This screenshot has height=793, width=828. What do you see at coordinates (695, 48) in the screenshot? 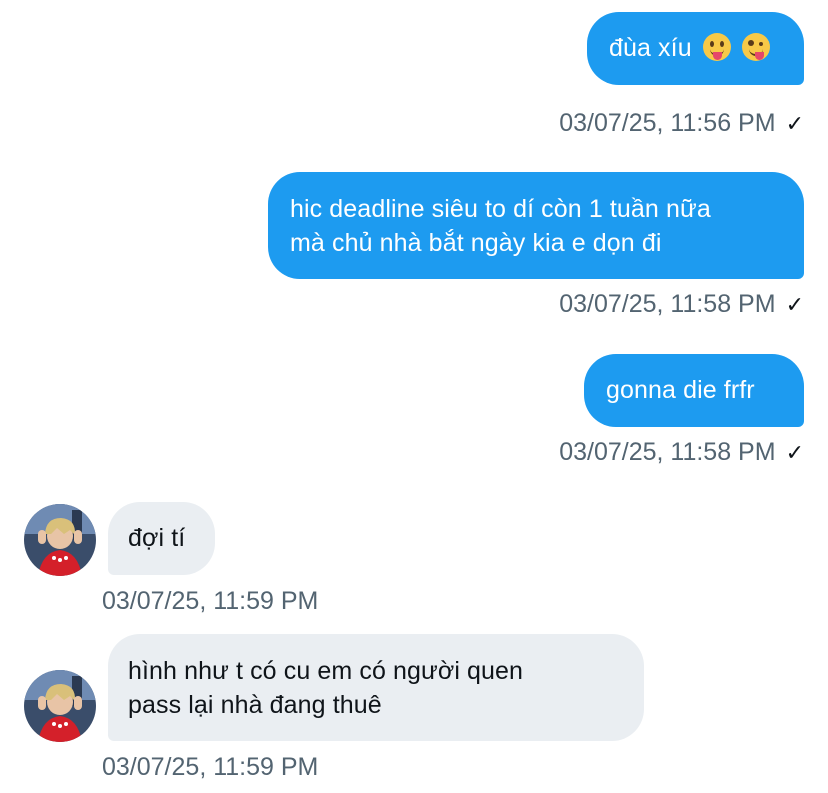
I see `message-bubble-outgoing: đùa xíu` at bounding box center [695, 48].